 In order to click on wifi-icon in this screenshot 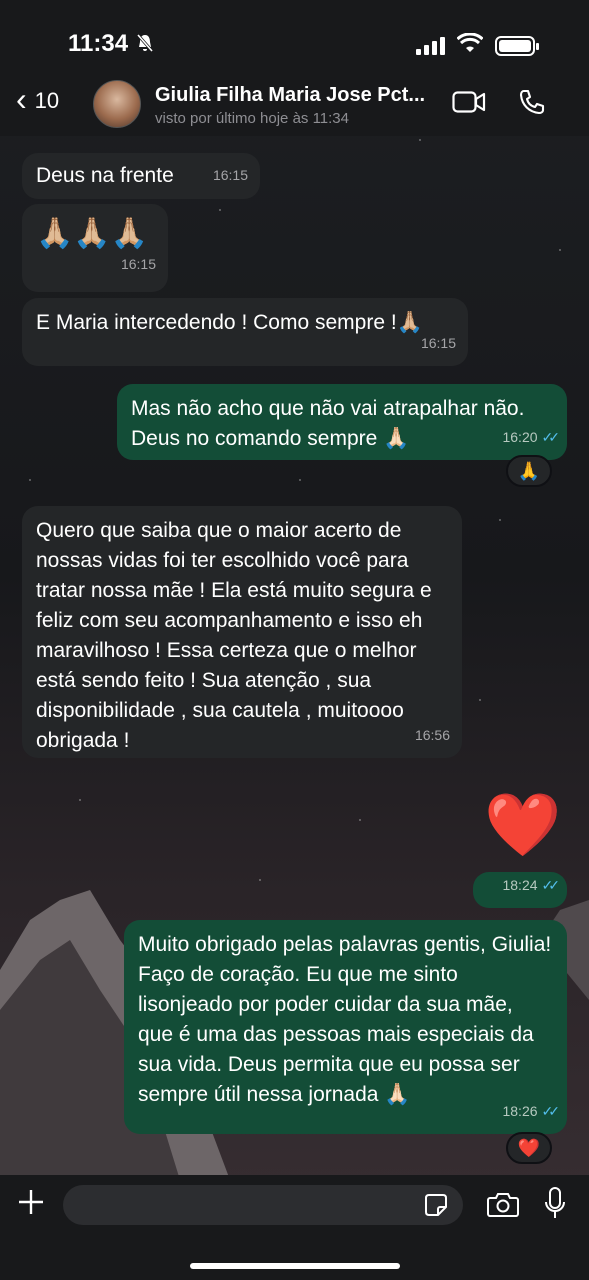, I will do `click(470, 45)`.